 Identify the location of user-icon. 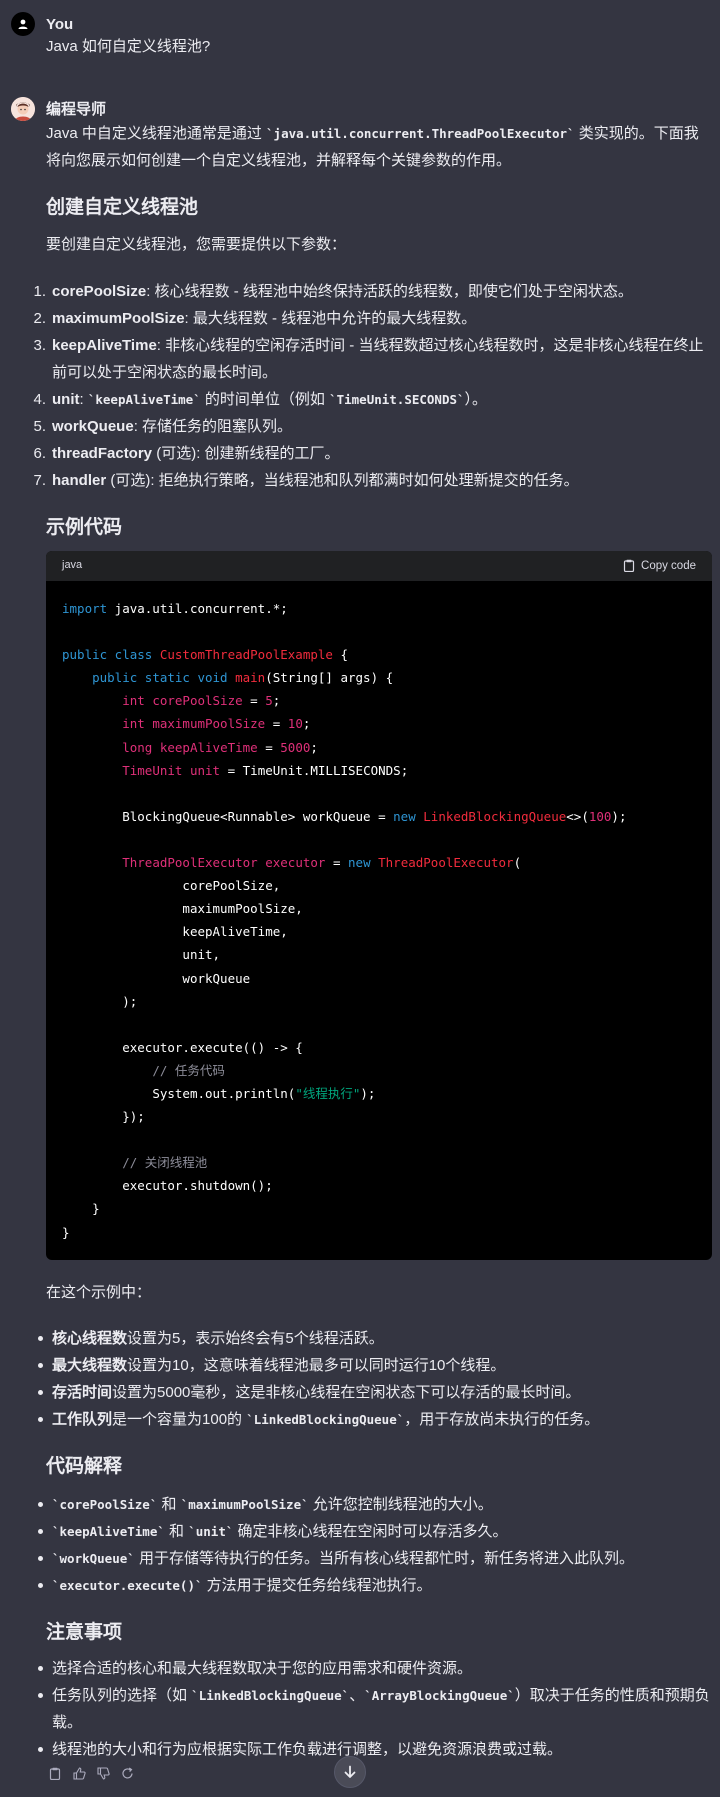
(23, 24).